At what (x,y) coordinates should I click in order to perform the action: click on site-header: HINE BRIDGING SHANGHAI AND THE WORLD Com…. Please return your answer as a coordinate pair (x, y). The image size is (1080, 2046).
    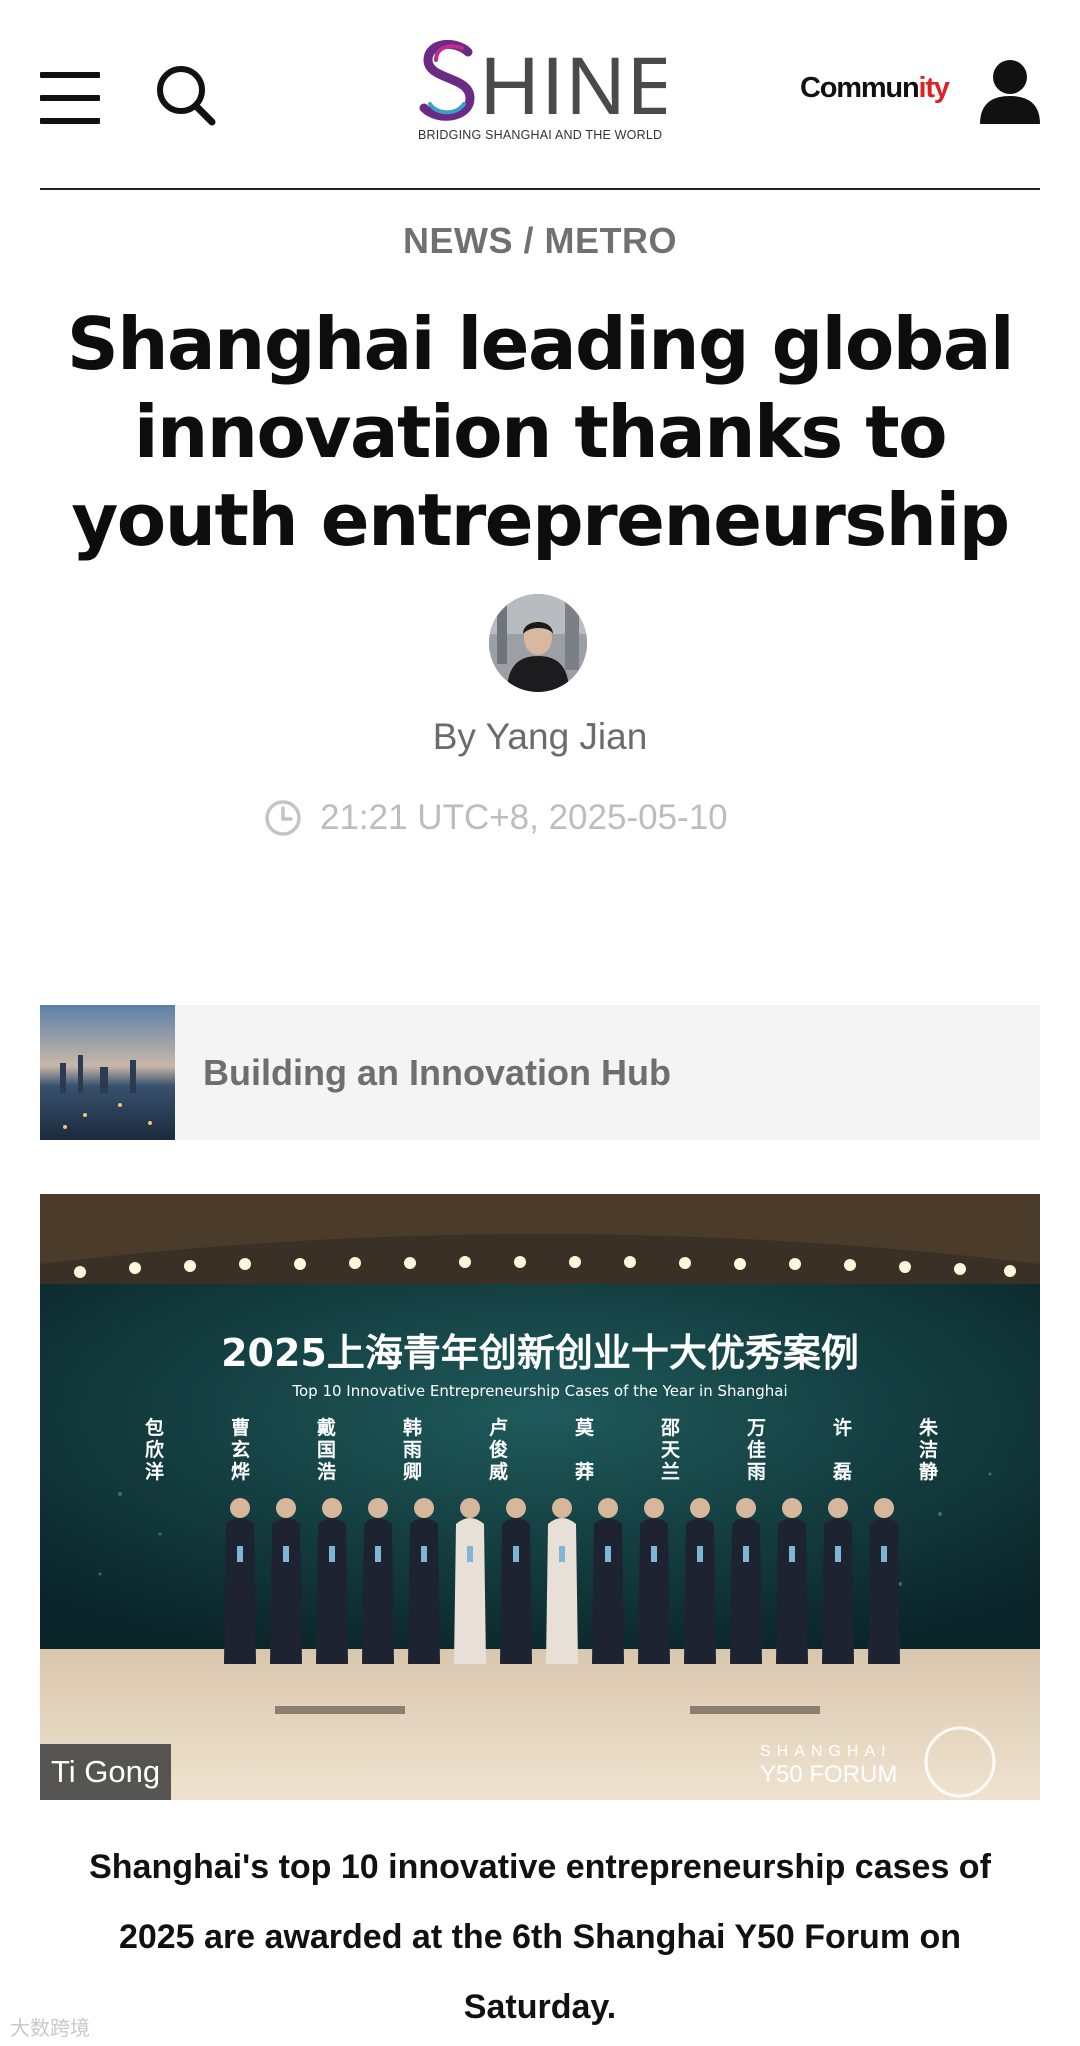
    Looking at the image, I should click on (540, 95).